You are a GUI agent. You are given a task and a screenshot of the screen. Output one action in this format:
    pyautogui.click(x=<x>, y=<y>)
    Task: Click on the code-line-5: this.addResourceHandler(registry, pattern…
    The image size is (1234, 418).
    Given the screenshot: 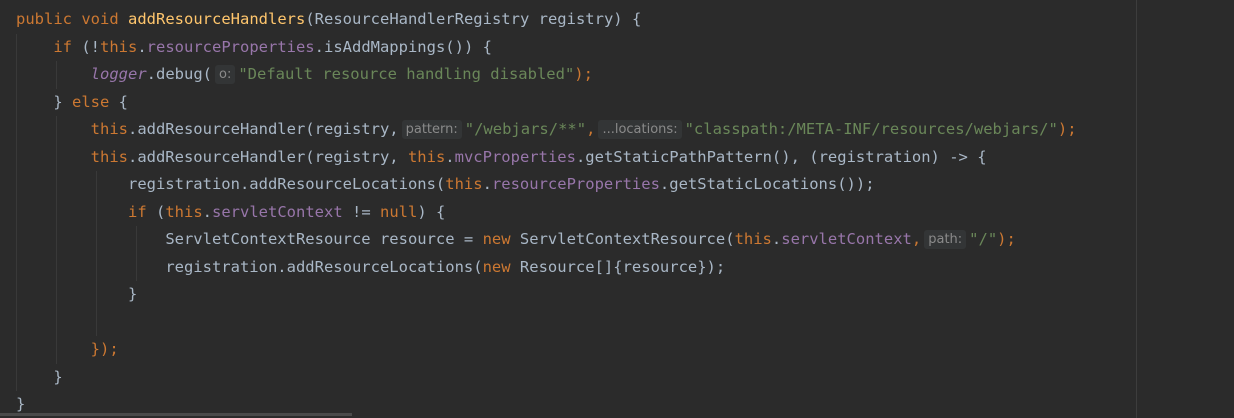 What is the action you would take?
    pyautogui.click(x=546, y=130)
    